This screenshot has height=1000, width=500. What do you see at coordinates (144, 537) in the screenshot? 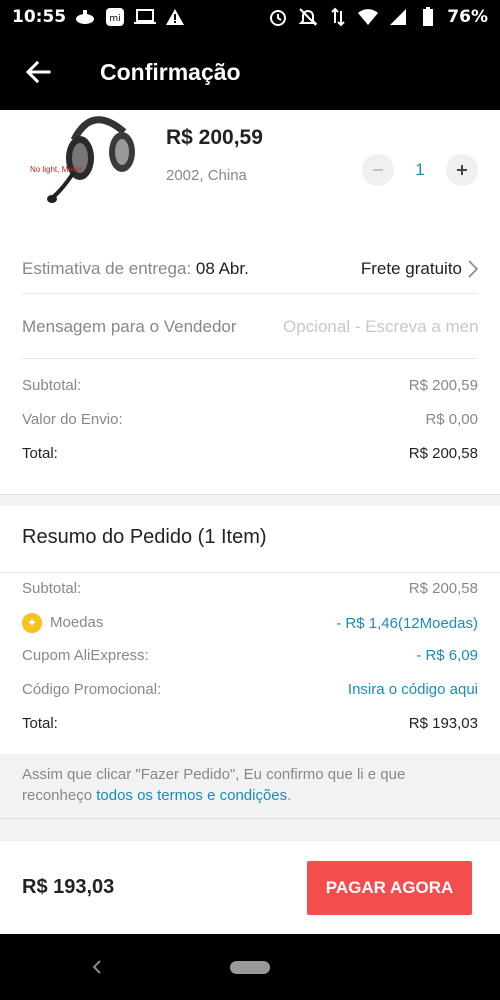
I see `order-summary-title: Resumo do Pedido (1 Item)` at bounding box center [144, 537].